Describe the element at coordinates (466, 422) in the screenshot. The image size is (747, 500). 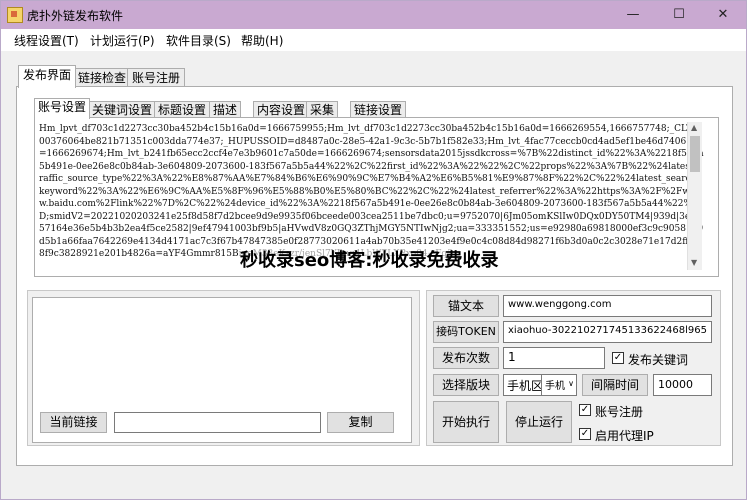
I see `start-button: 开始执行` at that location.